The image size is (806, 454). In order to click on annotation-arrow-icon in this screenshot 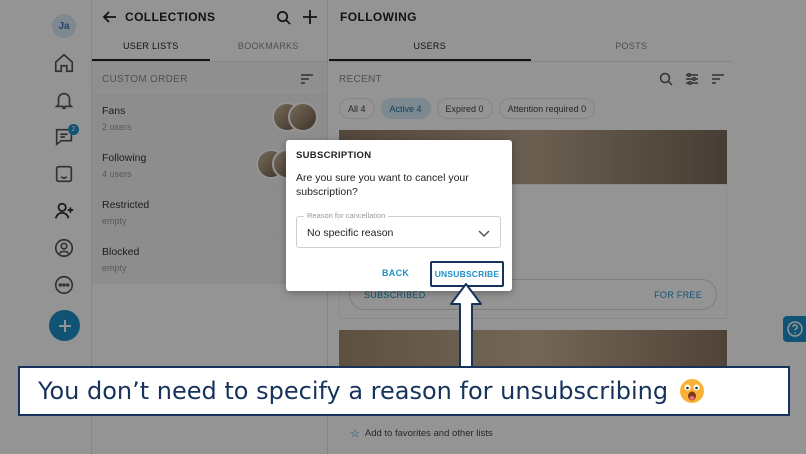, I will do `click(466, 328)`.